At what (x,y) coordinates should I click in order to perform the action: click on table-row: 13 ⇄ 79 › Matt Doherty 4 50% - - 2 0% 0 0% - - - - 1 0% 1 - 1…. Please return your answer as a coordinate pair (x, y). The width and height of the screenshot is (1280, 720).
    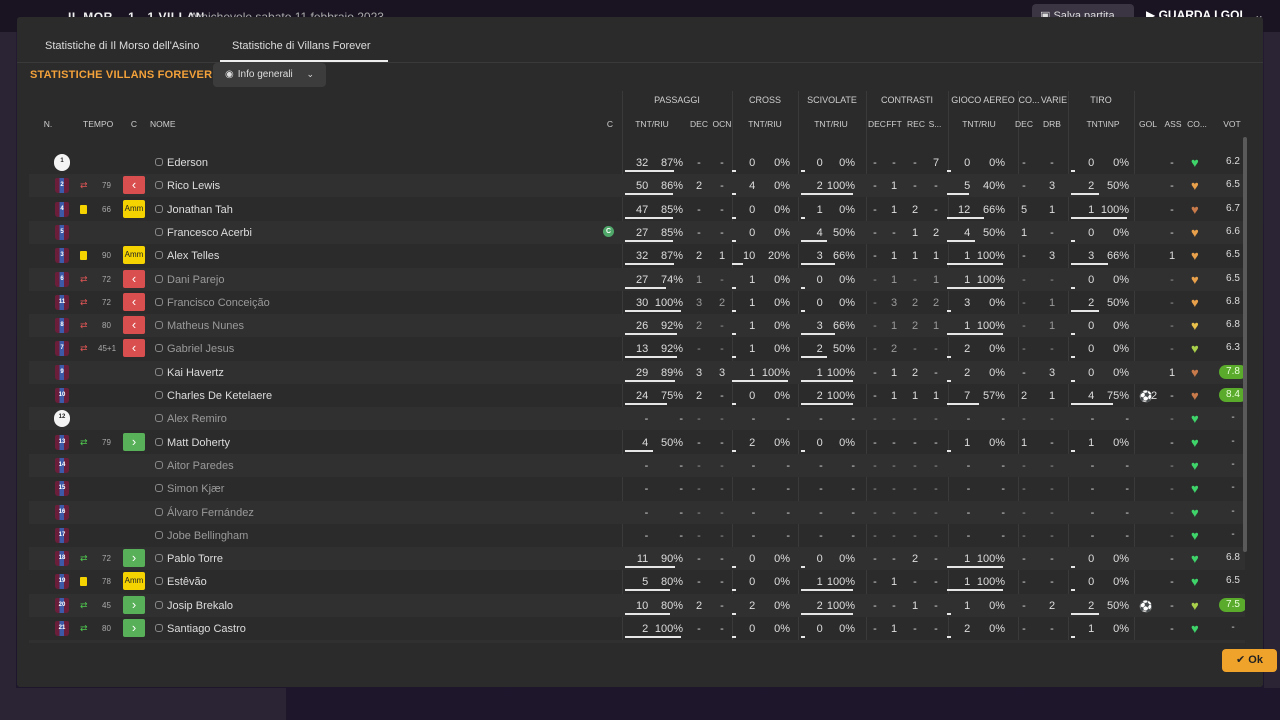
    Looking at the image, I should click on (637, 442).